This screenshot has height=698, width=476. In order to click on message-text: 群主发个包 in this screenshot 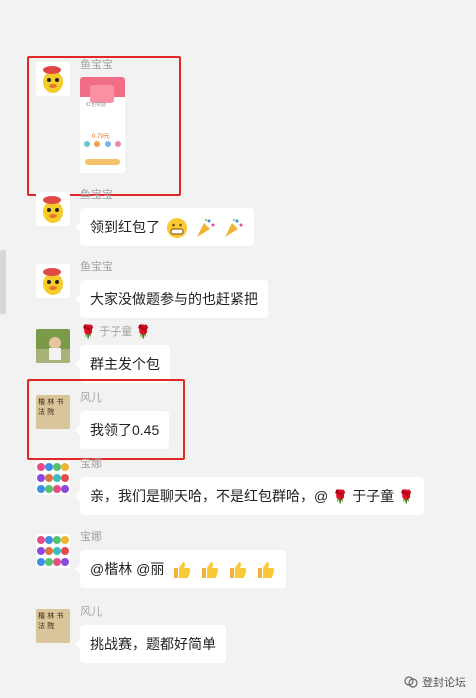, I will do `click(125, 364)`.